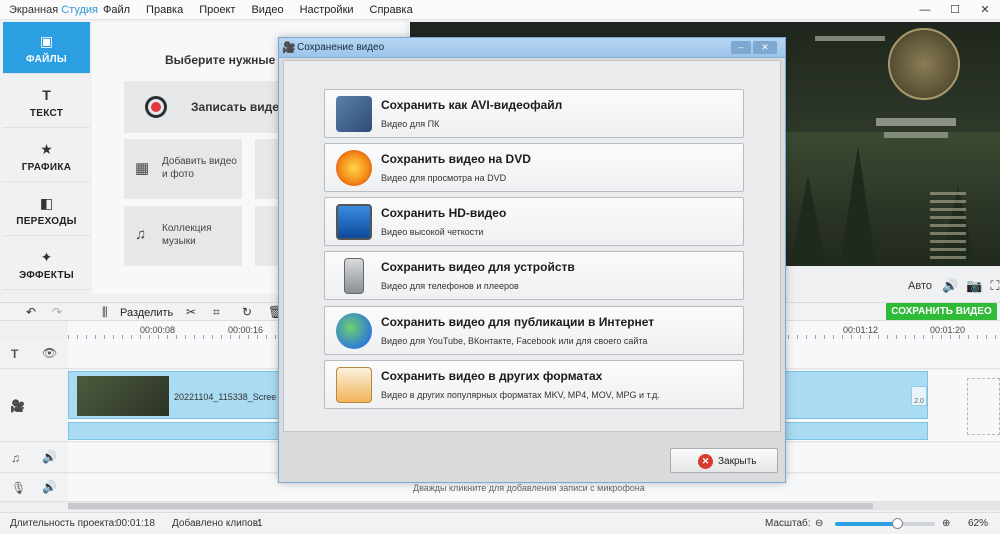 The image size is (1000, 534). What do you see at coordinates (146, 313) in the screenshot?
I see `split-button: Разделить` at bounding box center [146, 313].